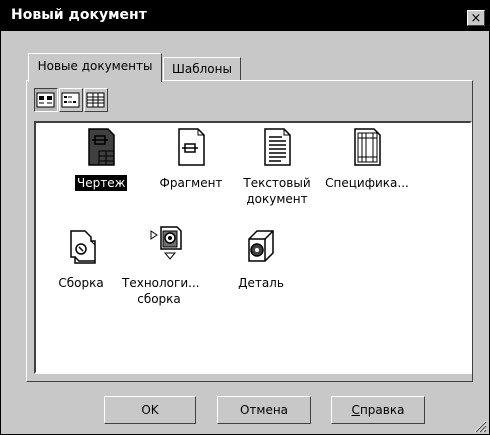 The image size is (490, 435). What do you see at coordinates (277, 147) in the screenshot?
I see `text-document-icon` at bounding box center [277, 147].